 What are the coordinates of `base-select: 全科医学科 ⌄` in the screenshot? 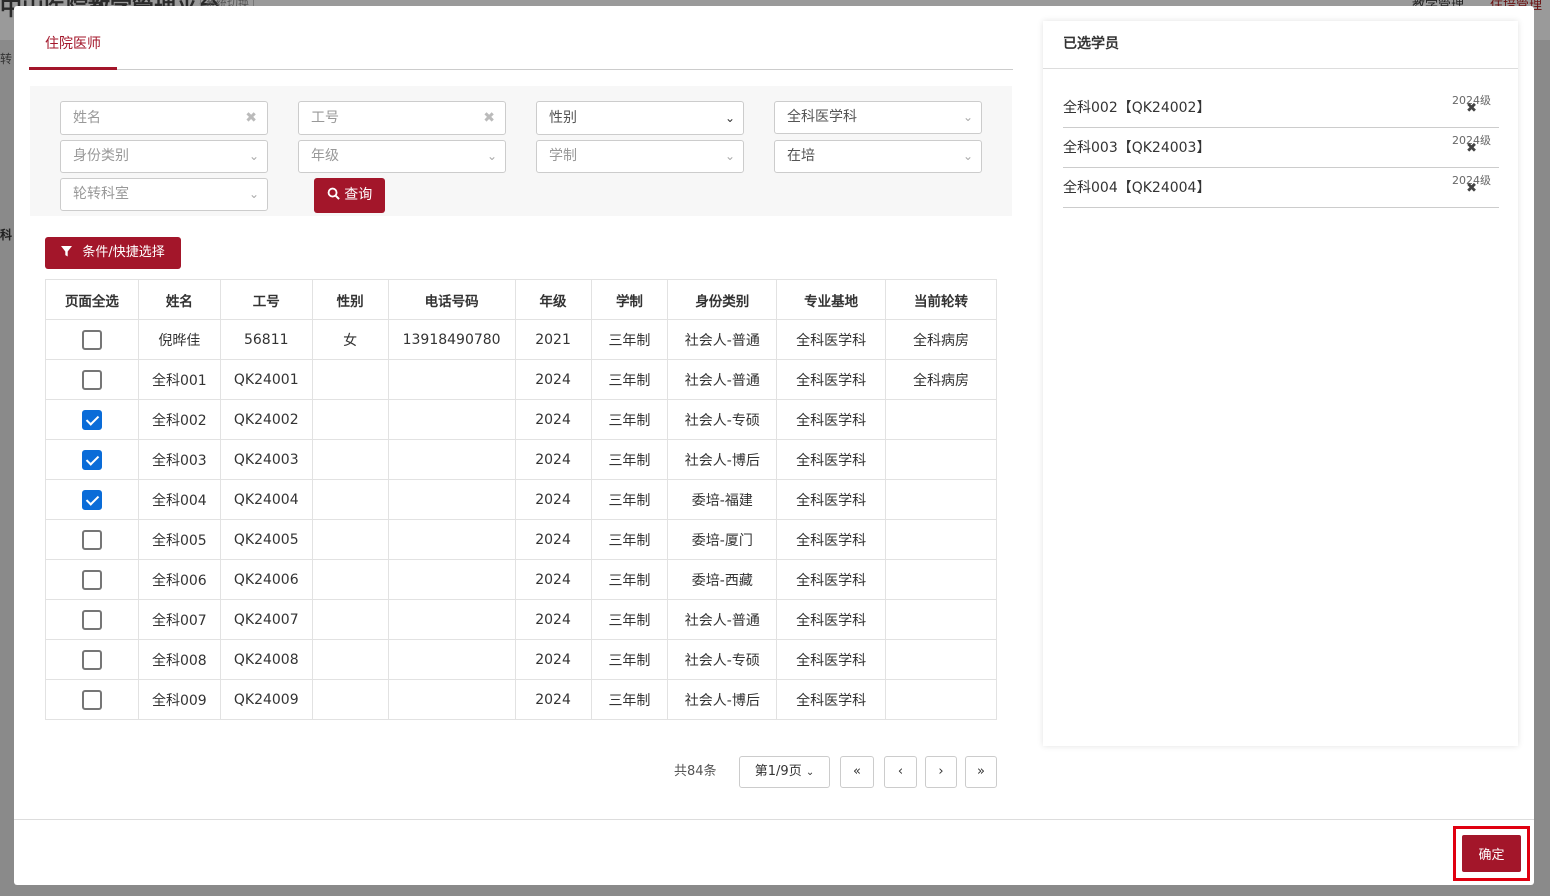 It's located at (878, 117).